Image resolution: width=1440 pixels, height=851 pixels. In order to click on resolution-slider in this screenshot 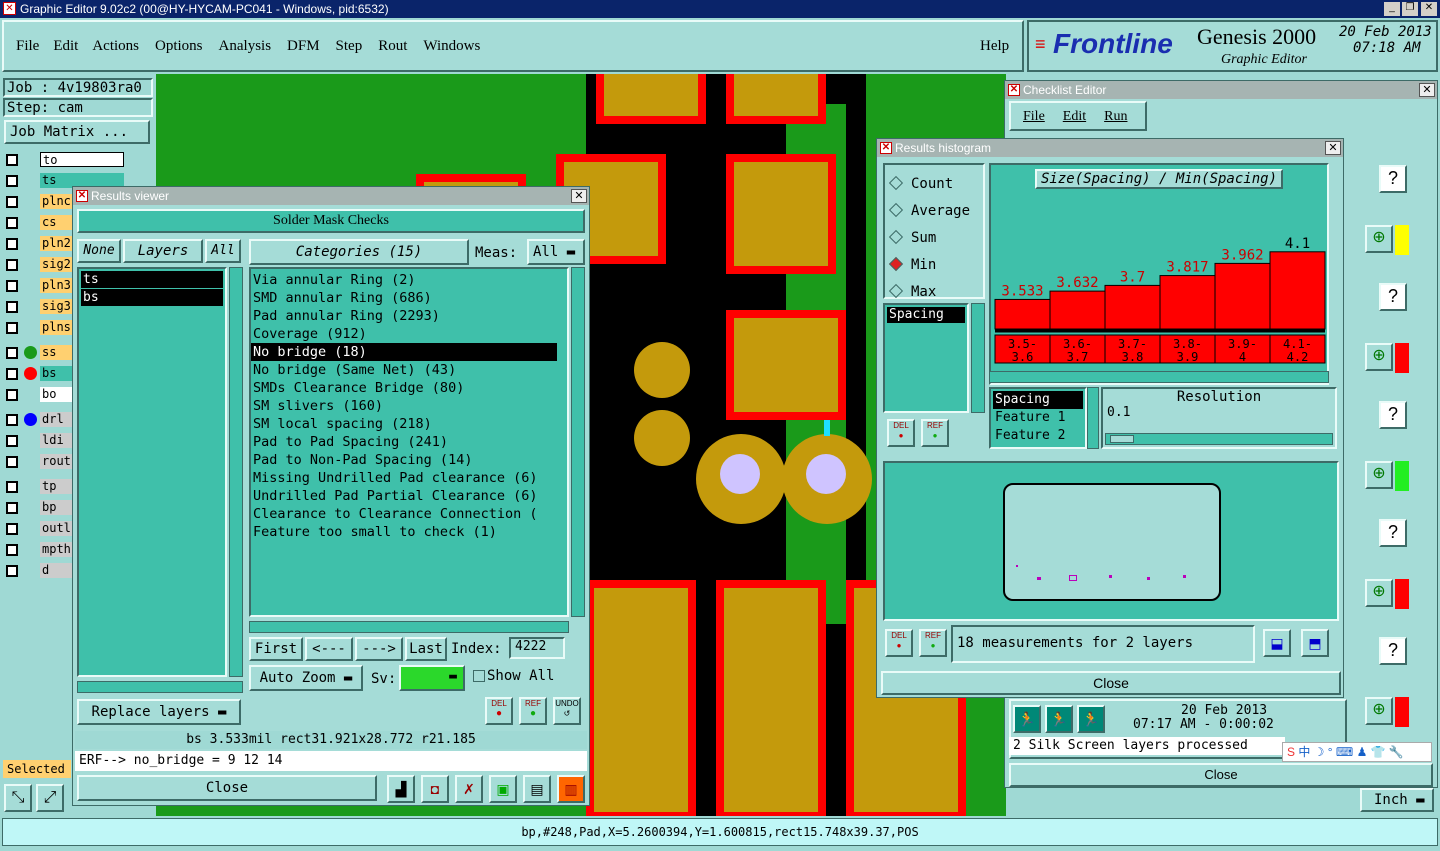, I will do `click(1219, 439)`.